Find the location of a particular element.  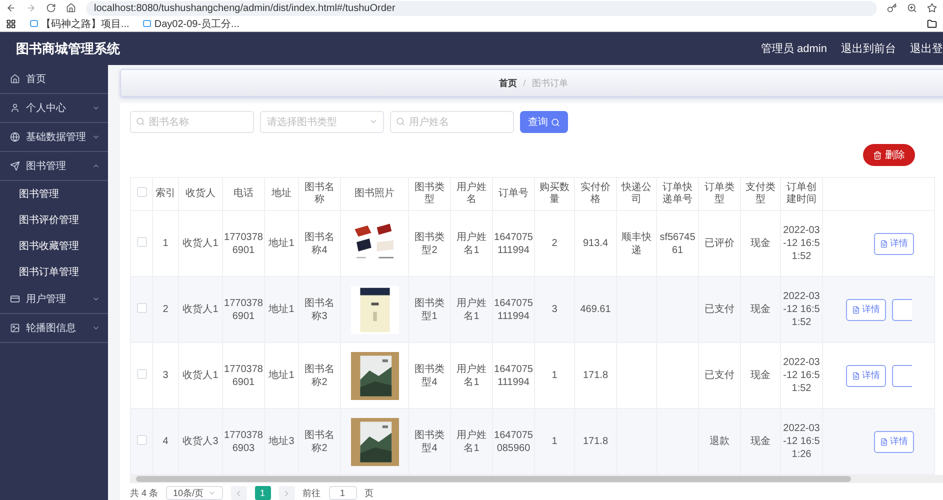

globe-icon is located at coordinates (15, 137).